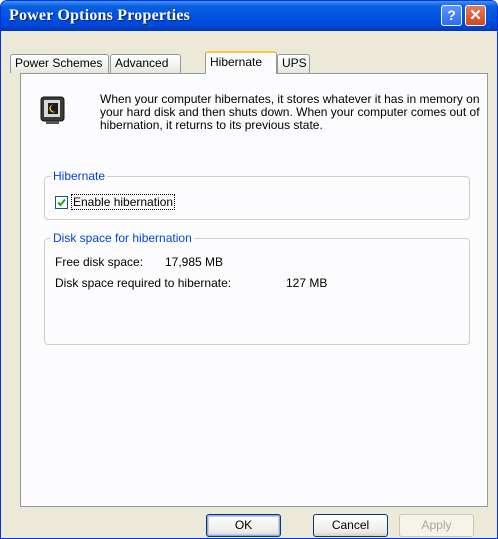 The image size is (498, 539). Describe the element at coordinates (122, 238) in the screenshot. I see `disk-space-group-legend: Disk space for hibernation` at that location.